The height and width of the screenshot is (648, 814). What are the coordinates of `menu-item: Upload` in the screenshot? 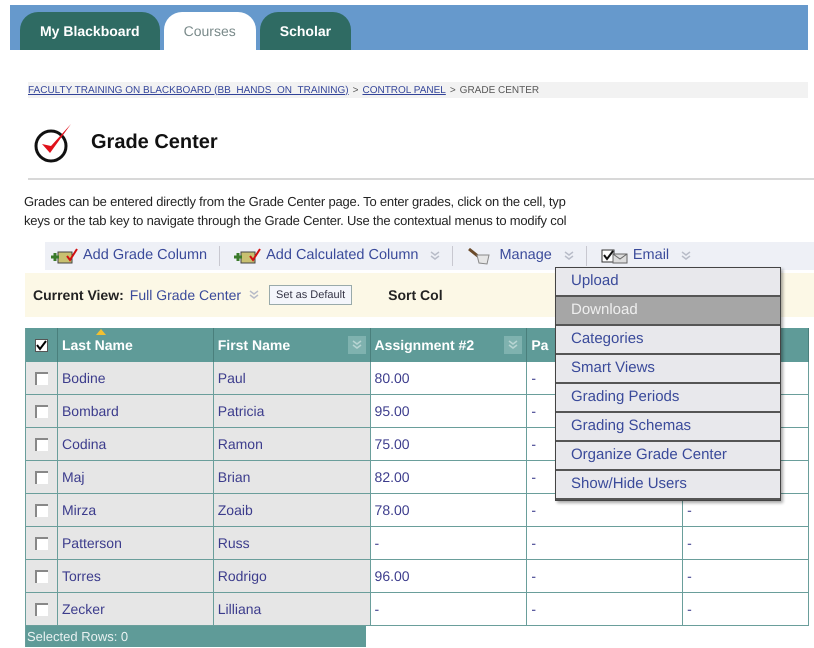 It's located at (668, 282).